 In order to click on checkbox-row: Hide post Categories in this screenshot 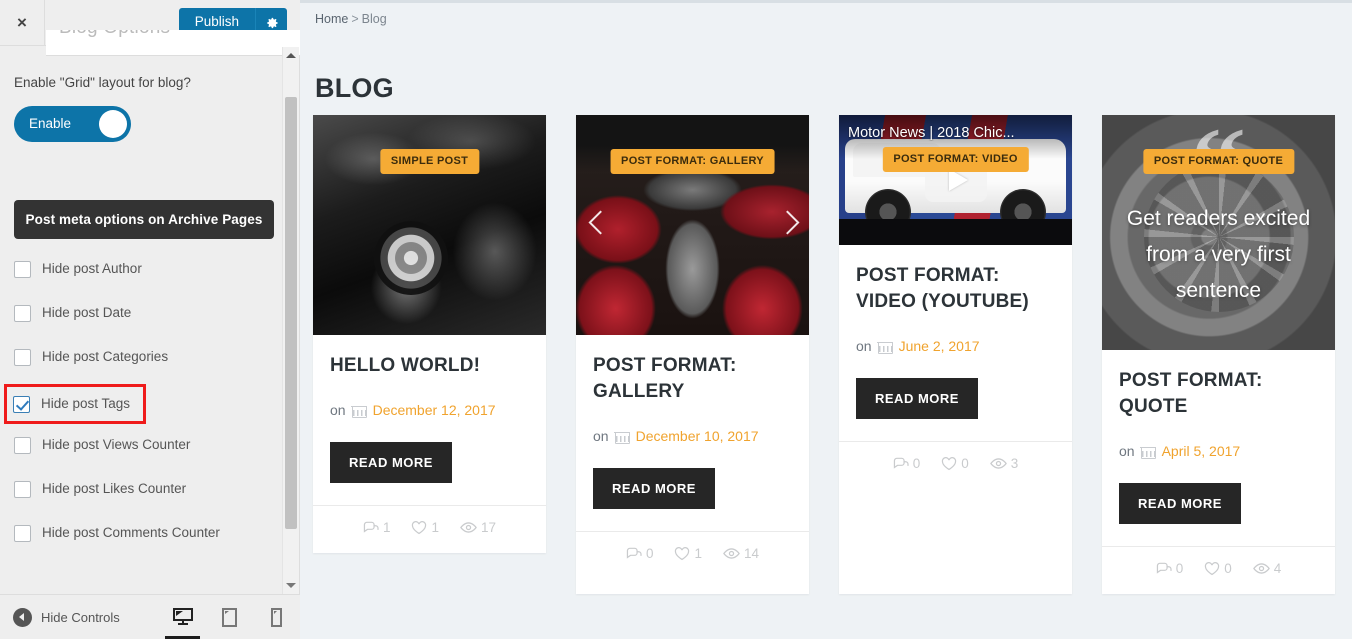, I will do `click(144, 357)`.